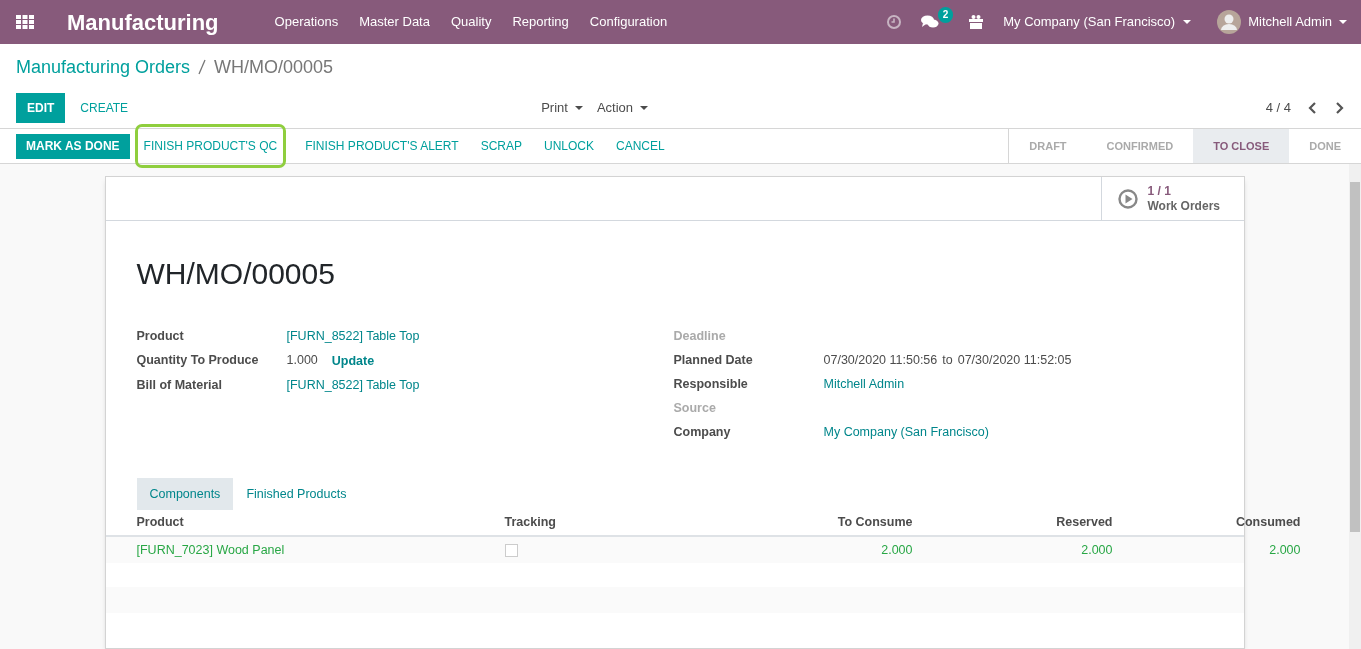  I want to click on work-order-count: 1 / 1, so click(1159, 191).